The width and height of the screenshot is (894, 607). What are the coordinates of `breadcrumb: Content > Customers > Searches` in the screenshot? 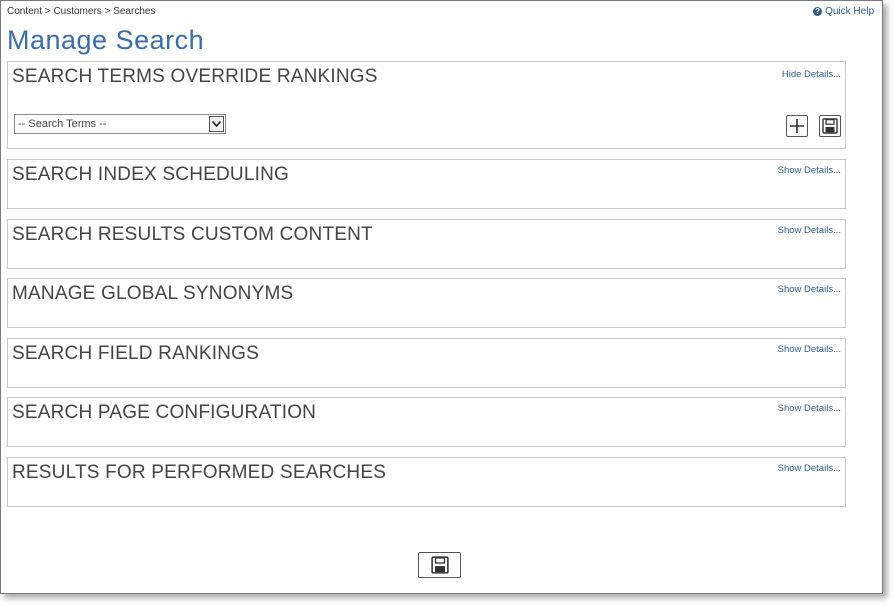 It's located at (81, 11).